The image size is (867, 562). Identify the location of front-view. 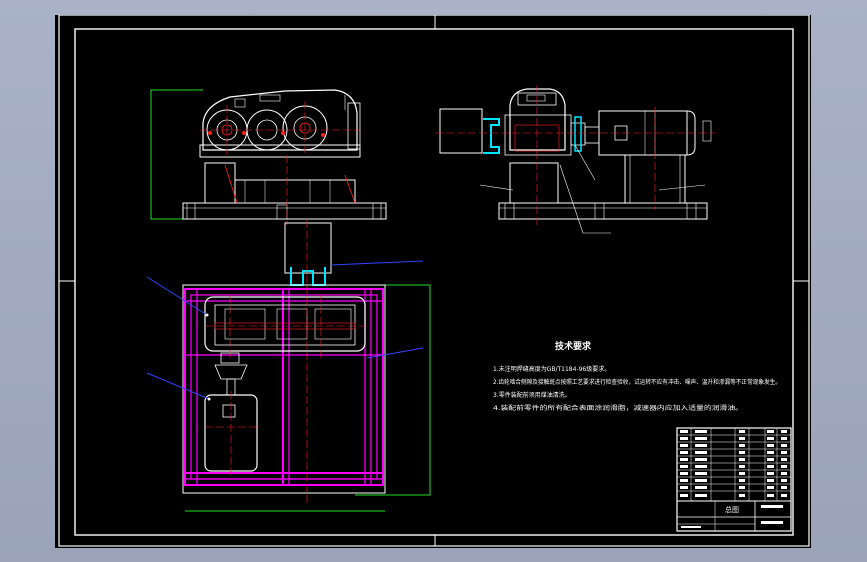
(268, 157).